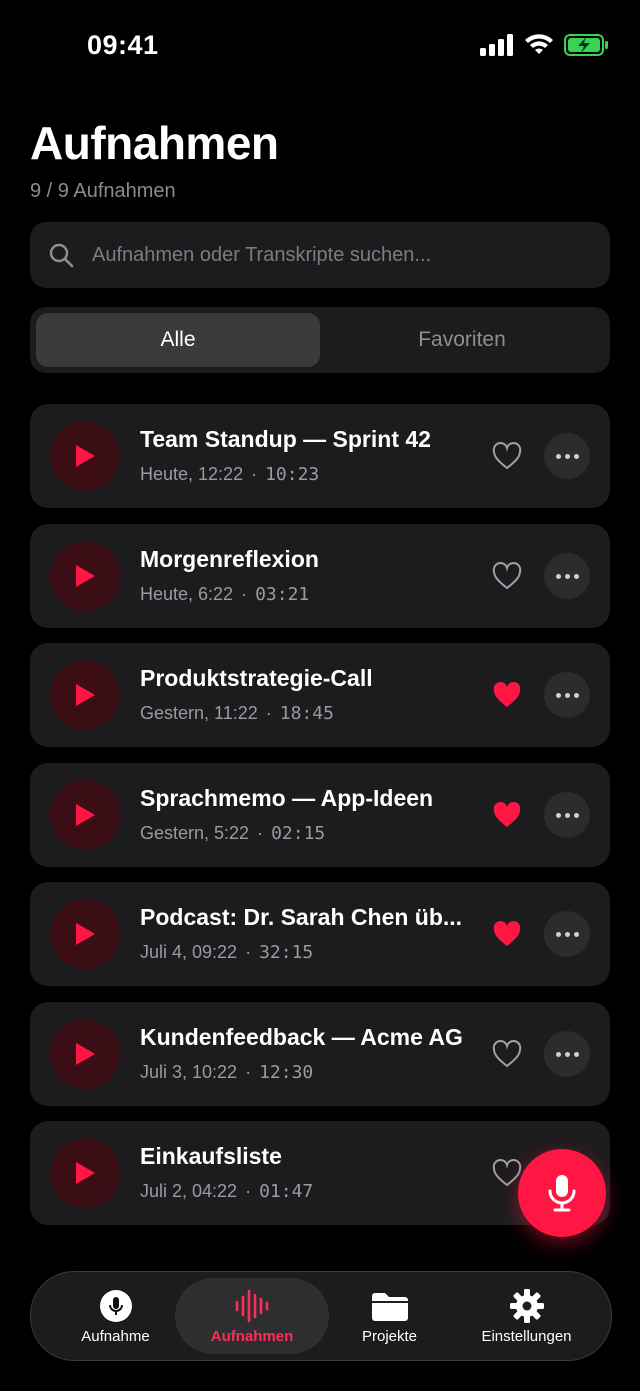 The height and width of the screenshot is (1391, 640). What do you see at coordinates (306, 713) in the screenshot?
I see `recording-duration: 18:45` at bounding box center [306, 713].